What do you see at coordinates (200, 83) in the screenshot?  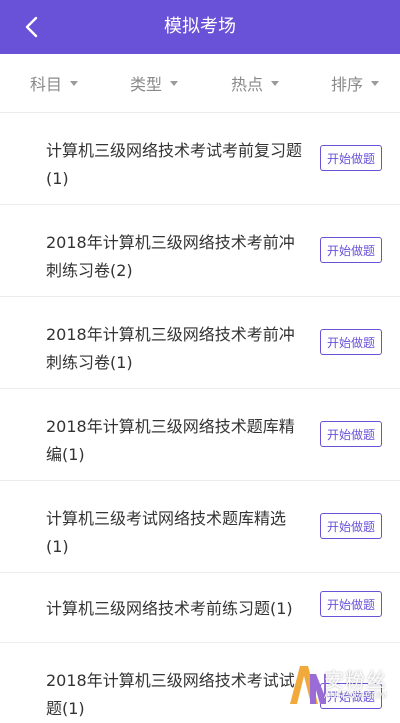 I see `filter-bar: 科目 类型 热点 排序` at bounding box center [200, 83].